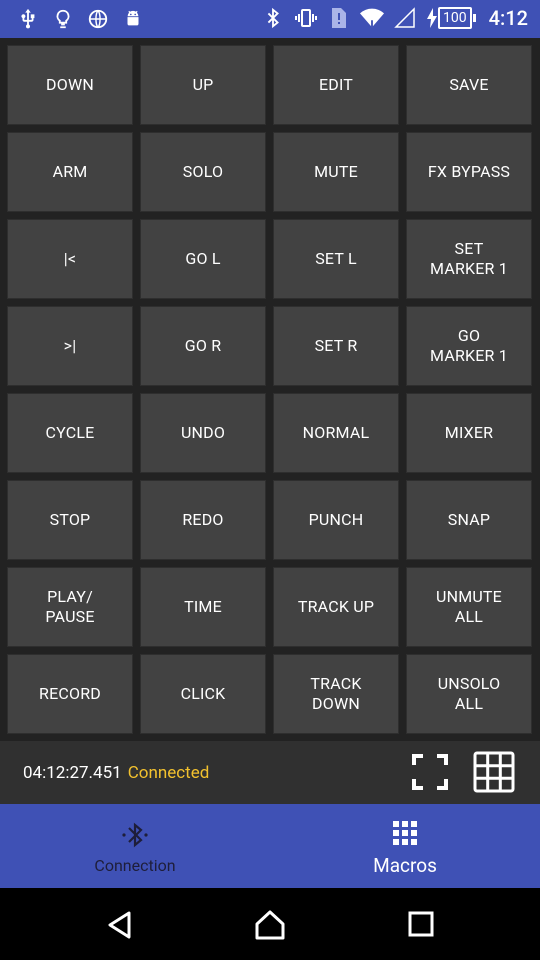 This screenshot has width=540, height=960. What do you see at coordinates (469, 694) in the screenshot?
I see `macro-button-unsolo-all: UNSOLO ALL` at bounding box center [469, 694].